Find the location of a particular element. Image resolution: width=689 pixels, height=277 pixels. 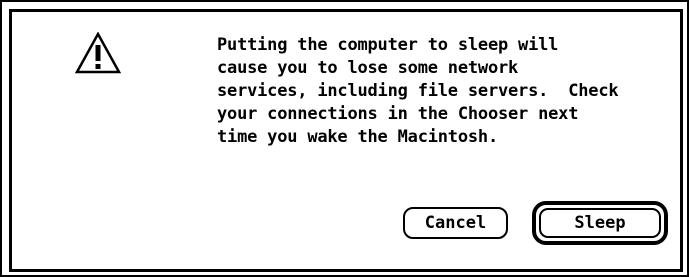

alert-message-line: services, including file servers. Check is located at coordinates (418, 91).